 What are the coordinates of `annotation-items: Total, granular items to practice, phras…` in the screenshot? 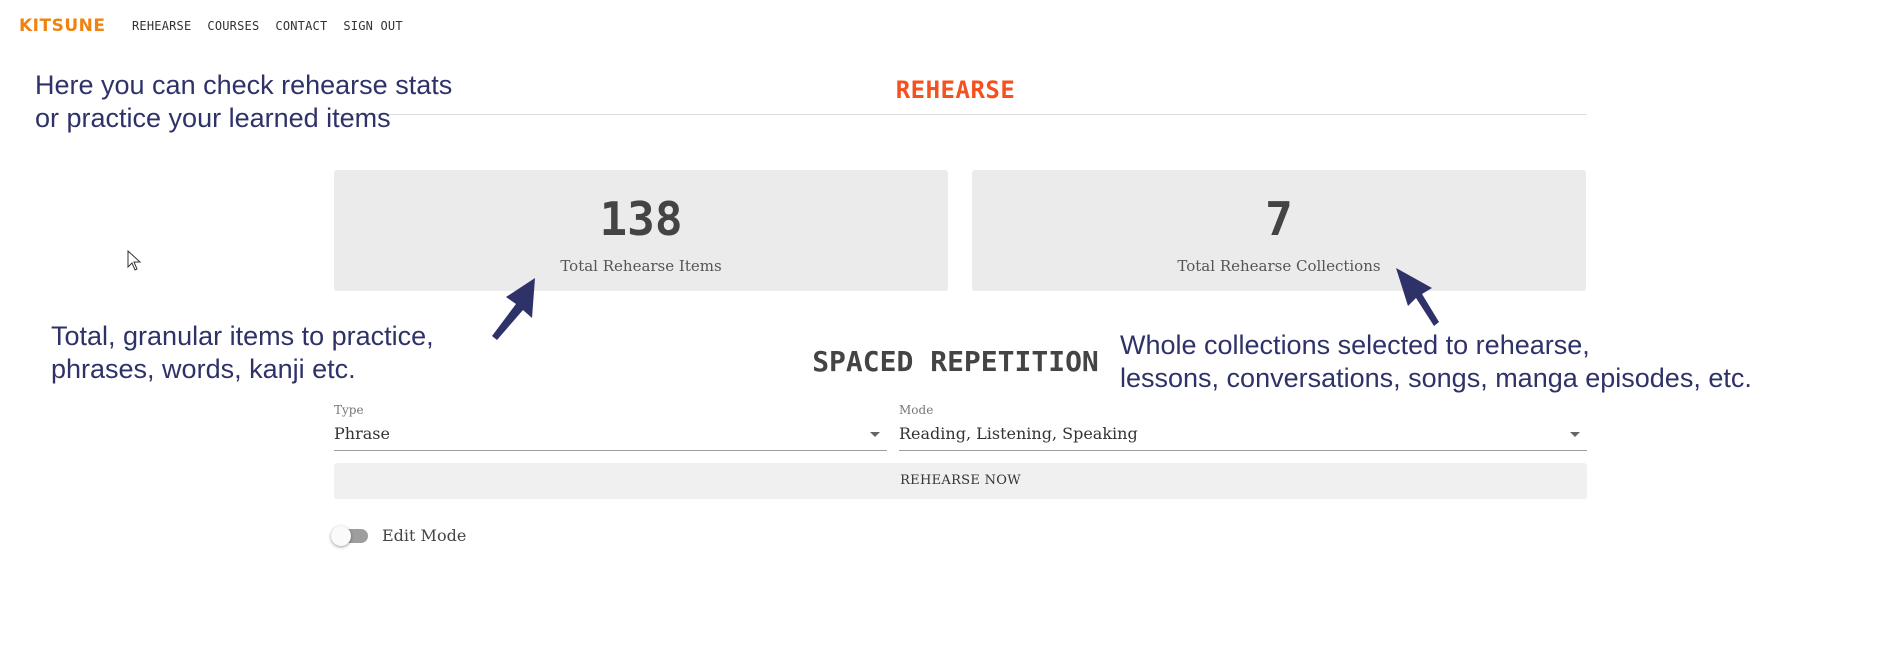 It's located at (242, 353).